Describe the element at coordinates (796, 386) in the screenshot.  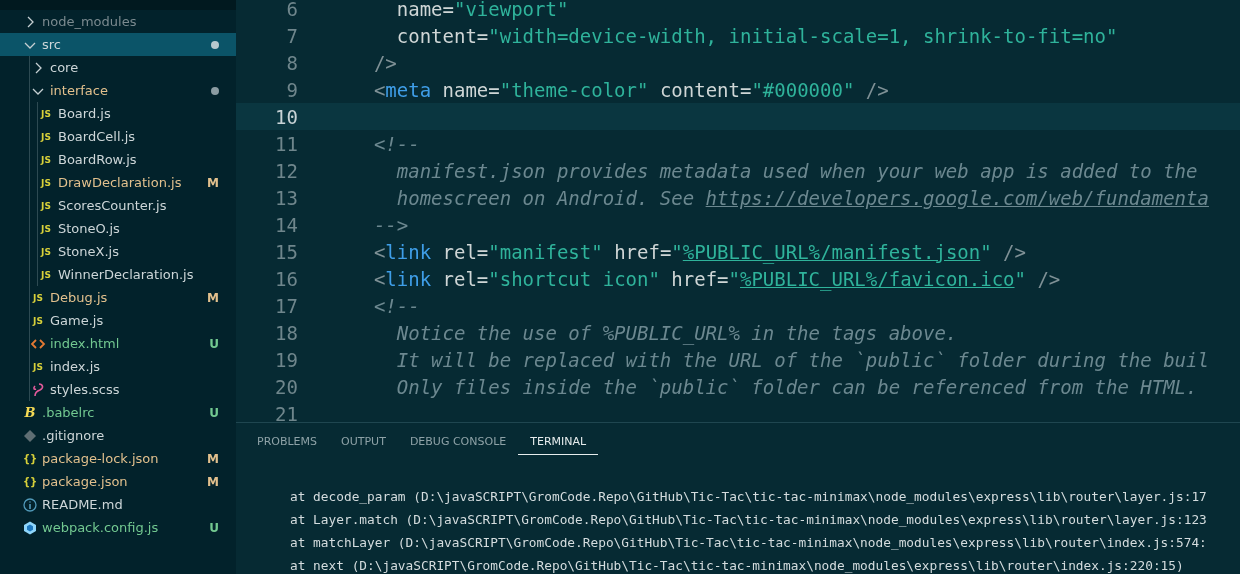
I see `code-line: Only files inside the `public` folder can be referenced from the HTML.` at that location.